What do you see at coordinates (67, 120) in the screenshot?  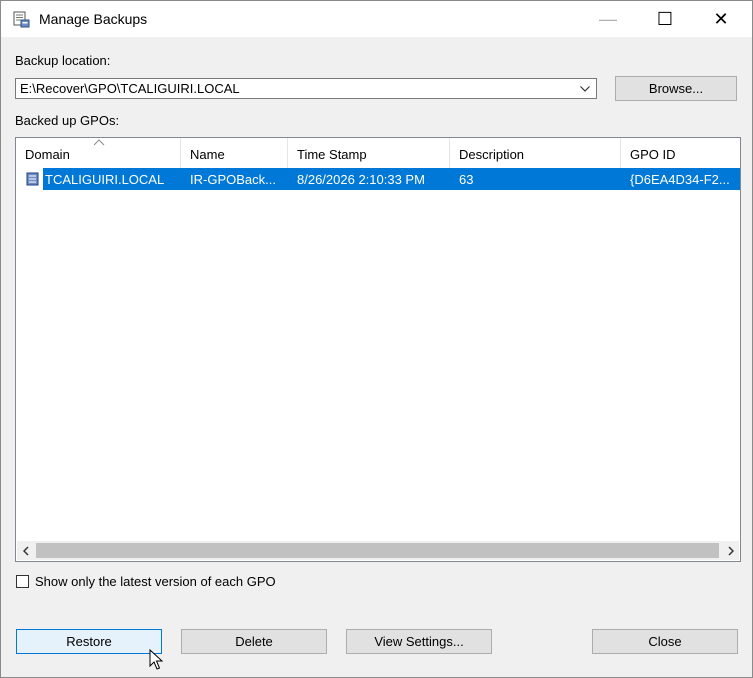 I see `backed-up-gpos-label: Backed up GPOs:` at bounding box center [67, 120].